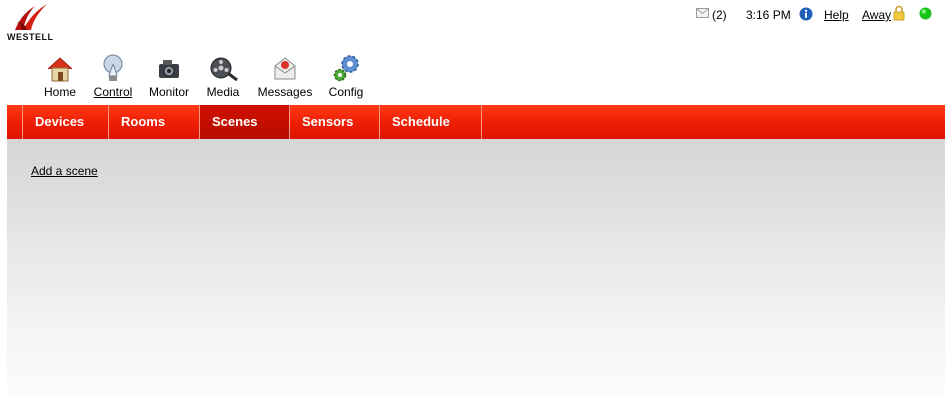 The width and height of the screenshot is (945, 395). I want to click on add-scene-link: Add a scene, so click(64, 171).